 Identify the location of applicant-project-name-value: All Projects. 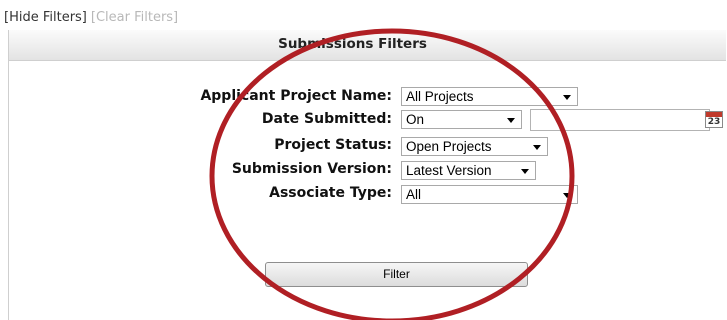
(440, 96).